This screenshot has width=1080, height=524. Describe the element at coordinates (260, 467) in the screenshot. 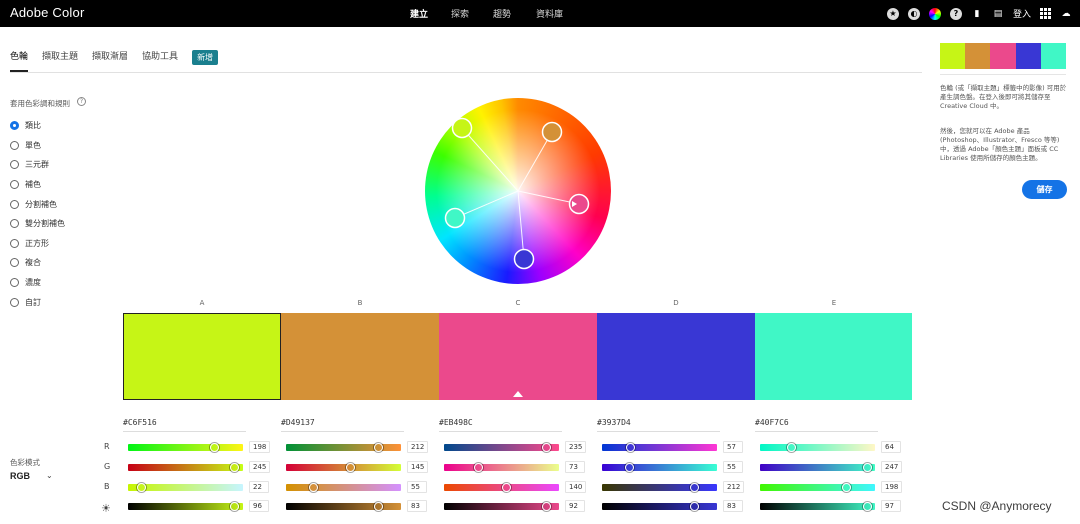

I see `green-value-field: 245` at that location.